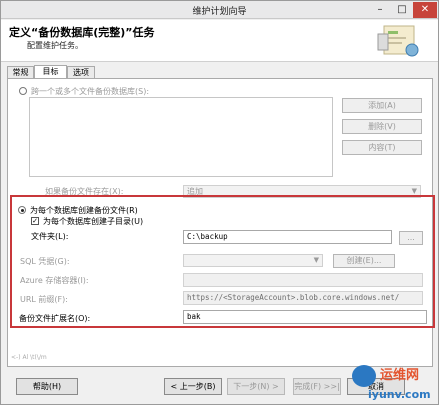  What do you see at coordinates (382, 105) in the screenshot?
I see `add-button: 添加(A)` at bounding box center [382, 105].